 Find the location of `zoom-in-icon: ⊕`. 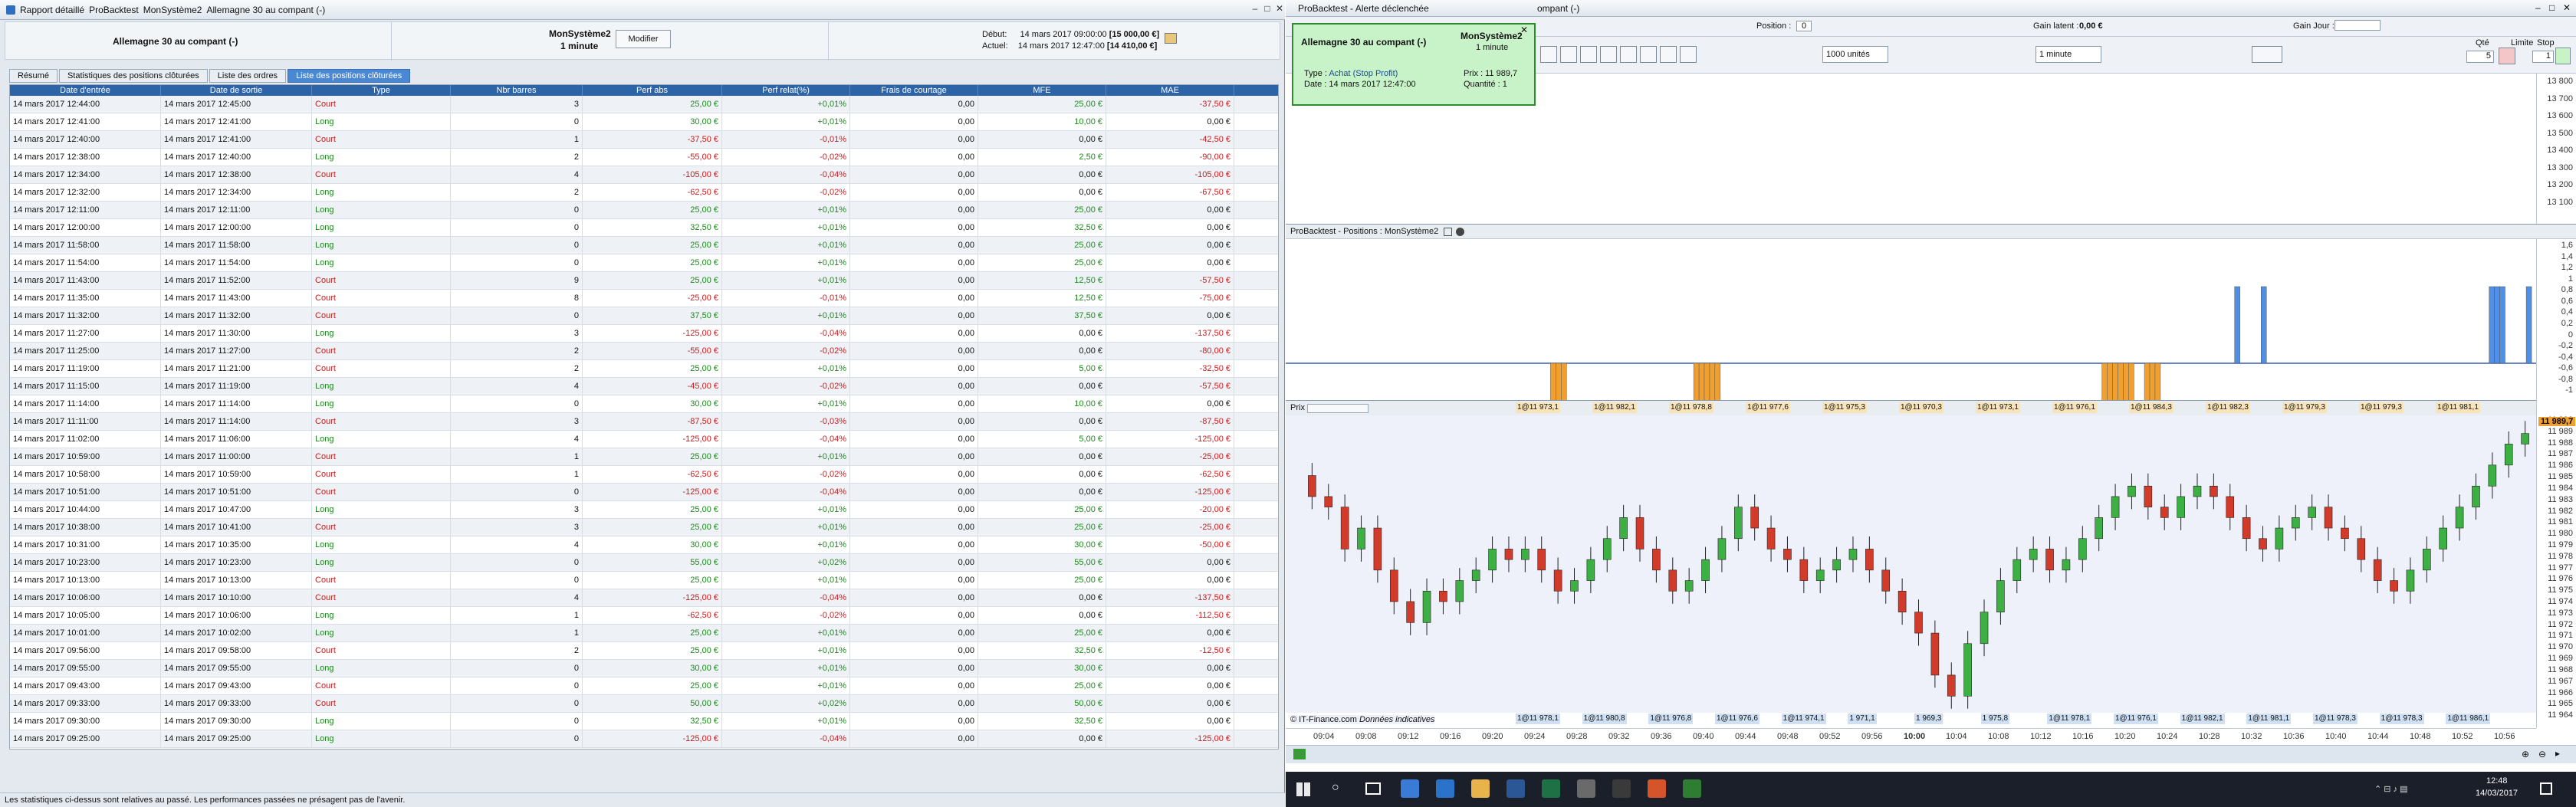

zoom-in-icon: ⊕ is located at coordinates (2525, 754).